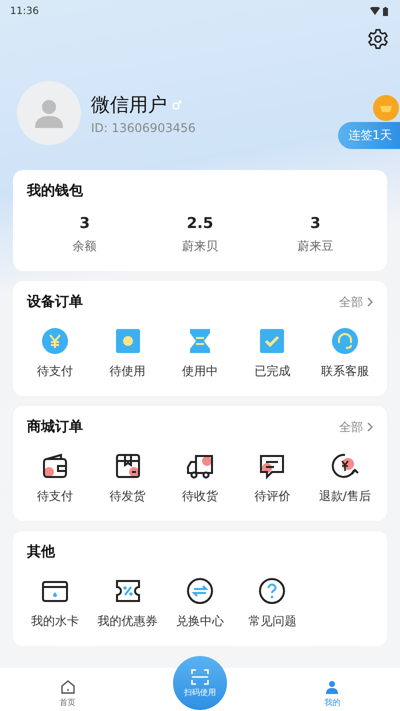 Image resolution: width=400 pixels, height=711 pixels. What do you see at coordinates (84, 246) in the screenshot?
I see `stat-label: 余额` at bounding box center [84, 246].